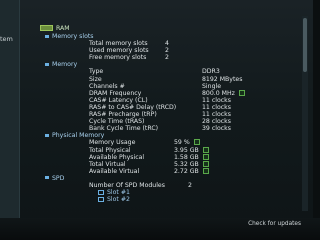  Describe the element at coordinates (186, 171) in the screenshot. I see `detail-value: 2.72 GB` at that location.